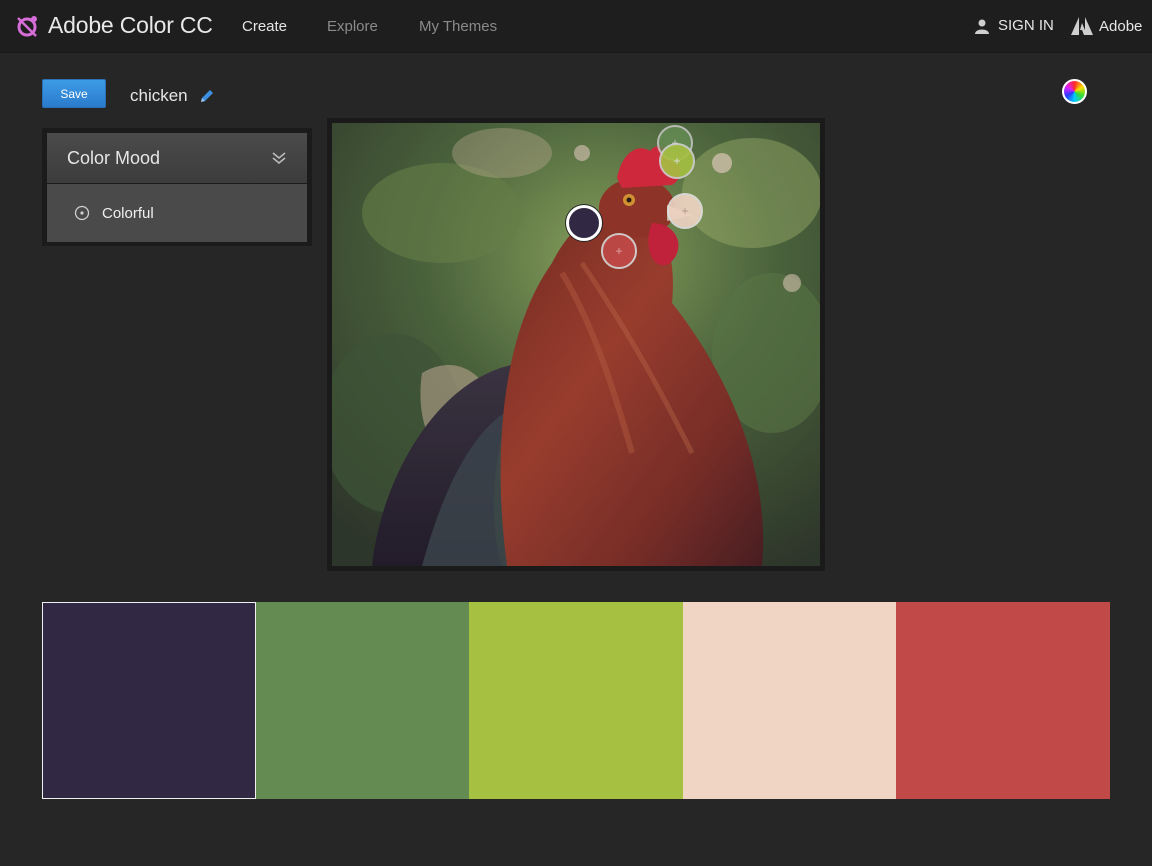 This screenshot has height=866, width=1152. I want to click on nav-explore: Explore, so click(352, 26).